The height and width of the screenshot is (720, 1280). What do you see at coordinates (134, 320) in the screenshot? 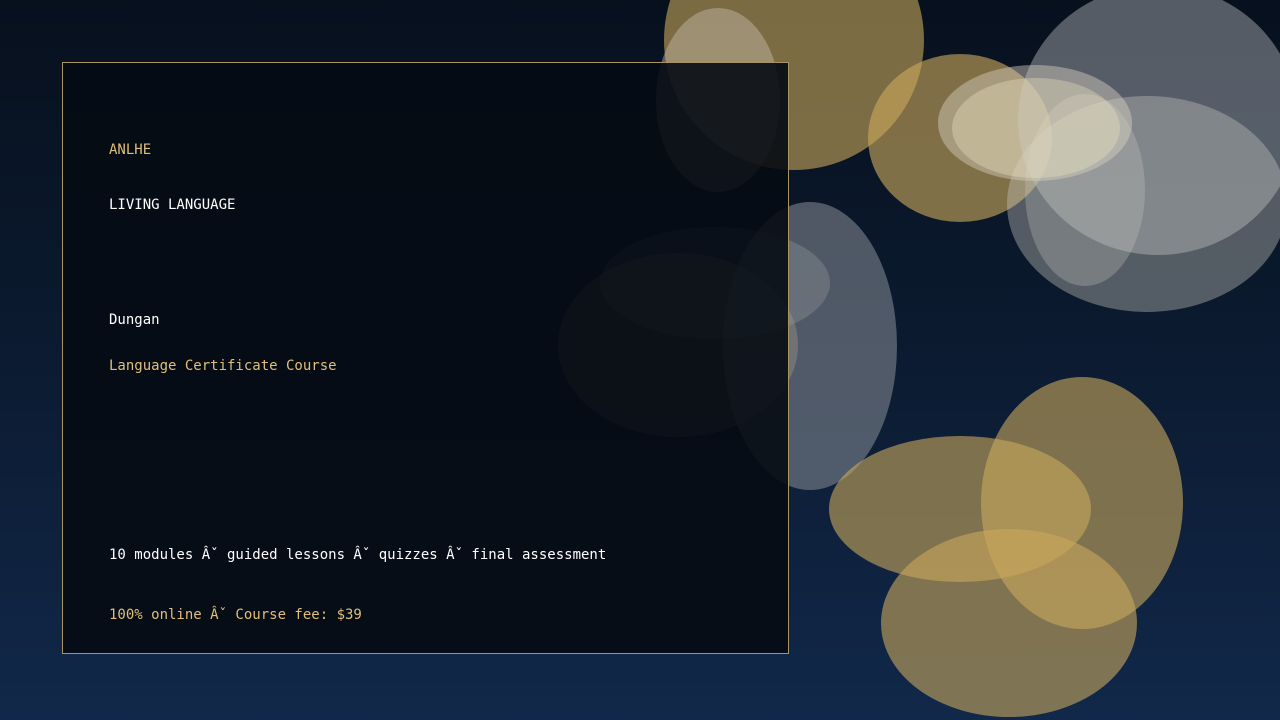
I see `course-language: Dungan` at bounding box center [134, 320].